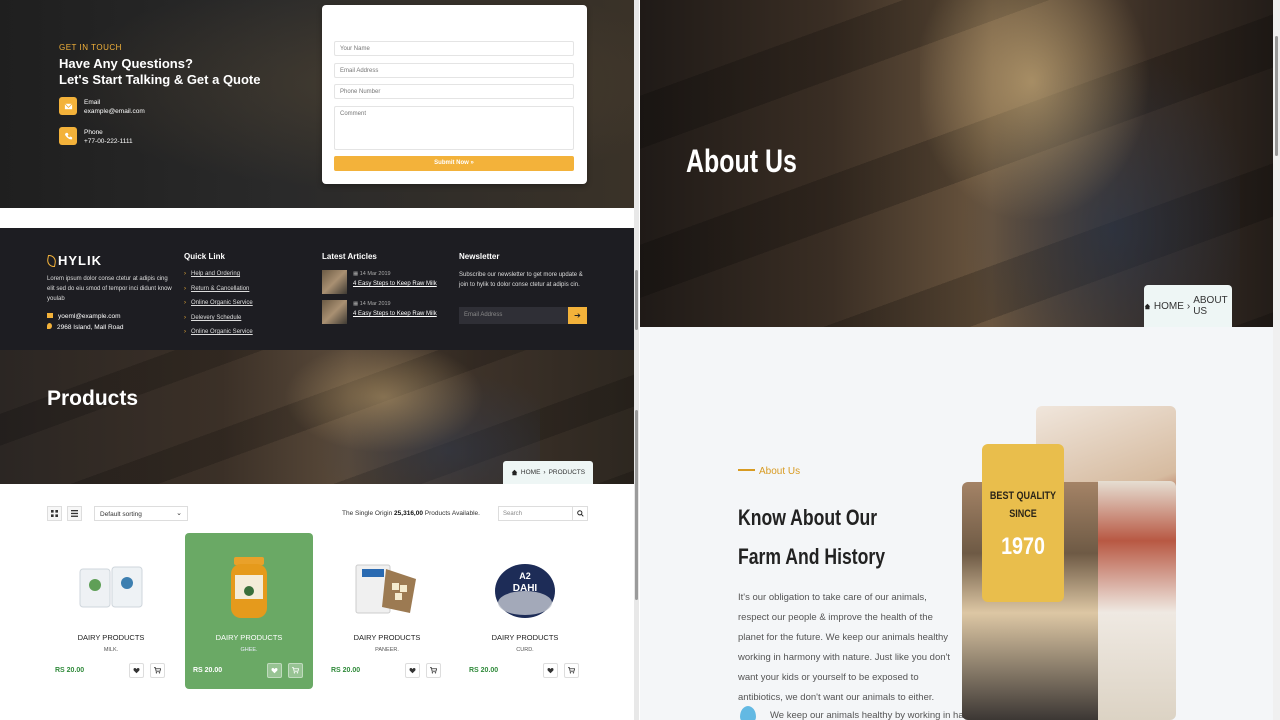  I want to click on quality-badge: BEST QUALITY SINCE 1970, so click(1023, 523).